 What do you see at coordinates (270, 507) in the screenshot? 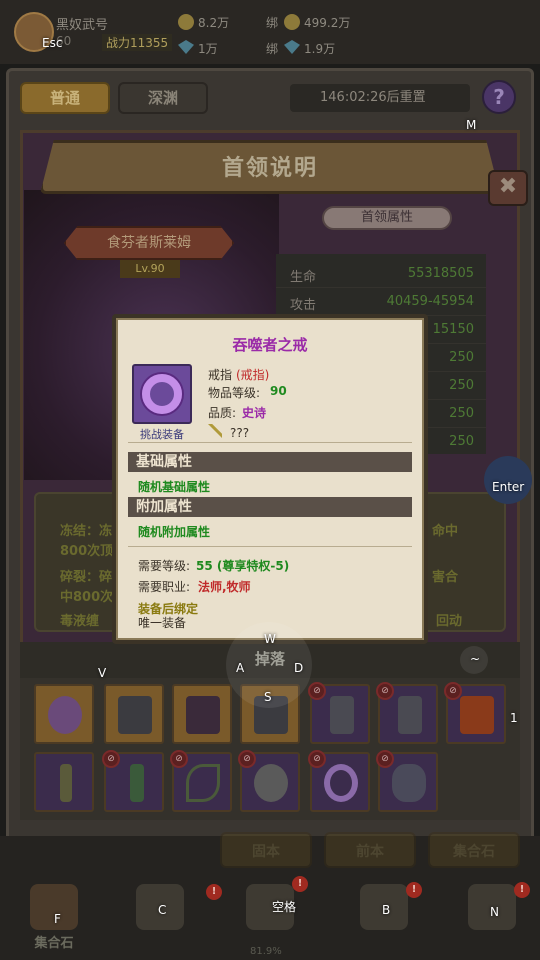
I see `extra-attr-header: 附加属性` at bounding box center [270, 507].